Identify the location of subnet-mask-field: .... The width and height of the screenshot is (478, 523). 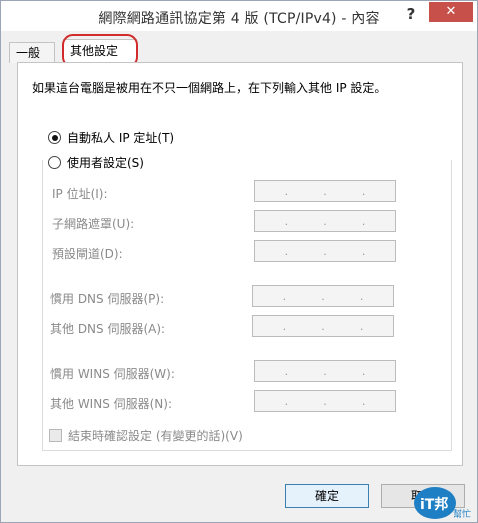
(325, 221).